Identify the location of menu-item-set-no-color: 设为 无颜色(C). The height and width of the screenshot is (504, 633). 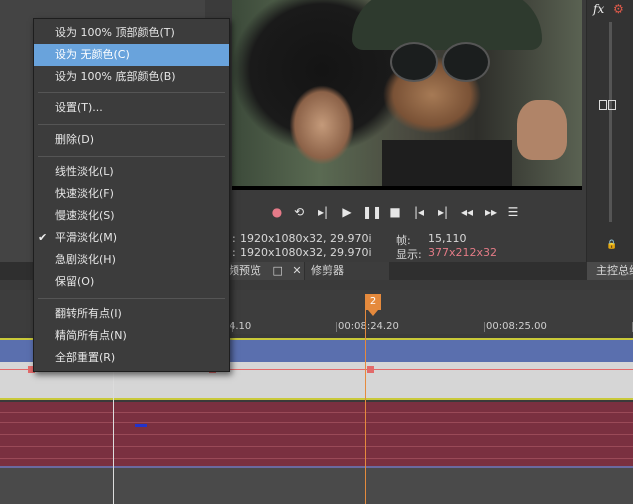
(131, 55).